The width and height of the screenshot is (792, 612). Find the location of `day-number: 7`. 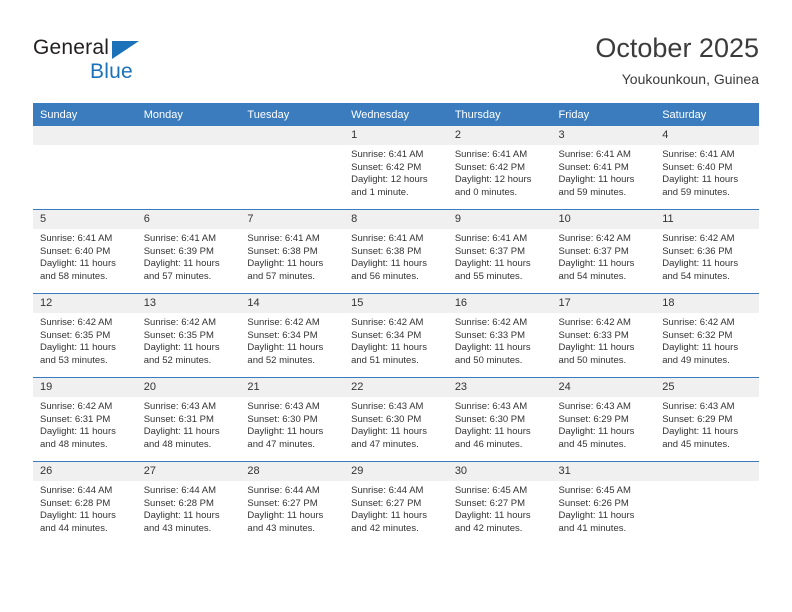

day-number: 7 is located at coordinates (292, 219).